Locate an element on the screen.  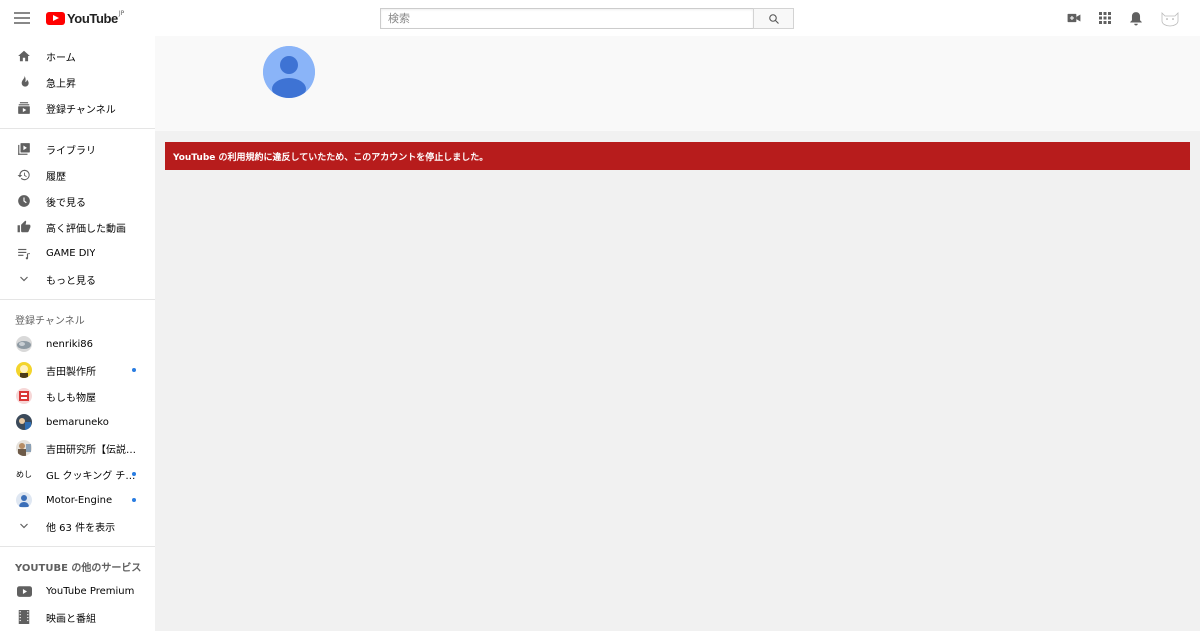
more-services-title: YOUTUBE の他のサービス is located at coordinates (78, 568).